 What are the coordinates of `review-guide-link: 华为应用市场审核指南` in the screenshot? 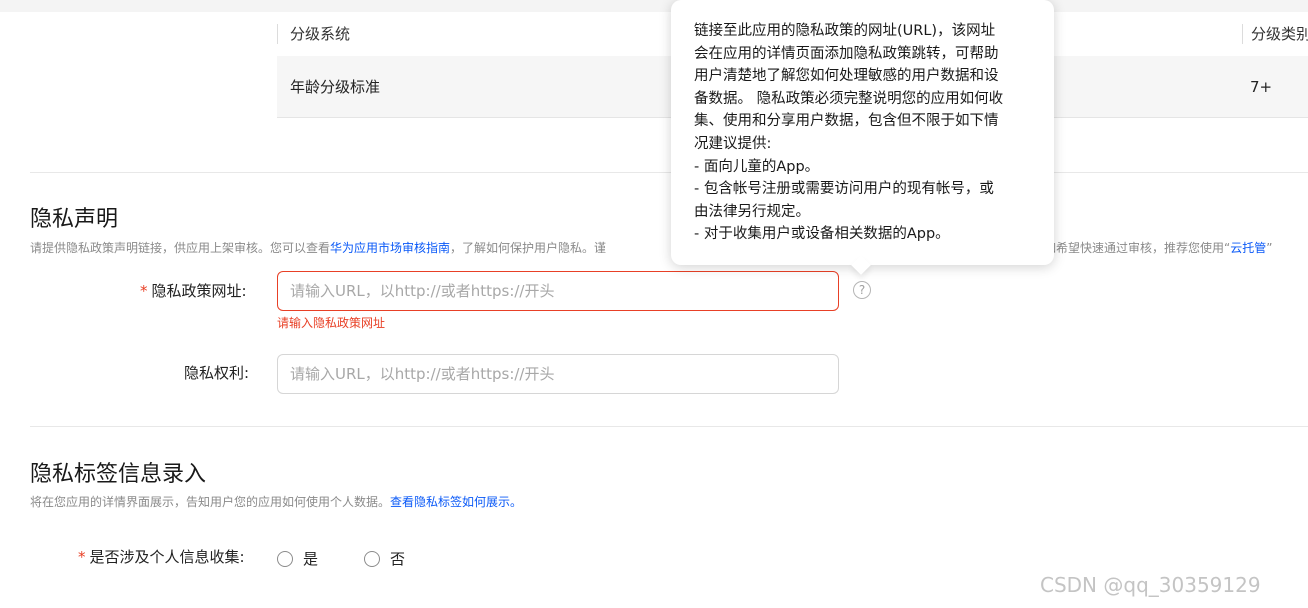 It's located at (390, 248).